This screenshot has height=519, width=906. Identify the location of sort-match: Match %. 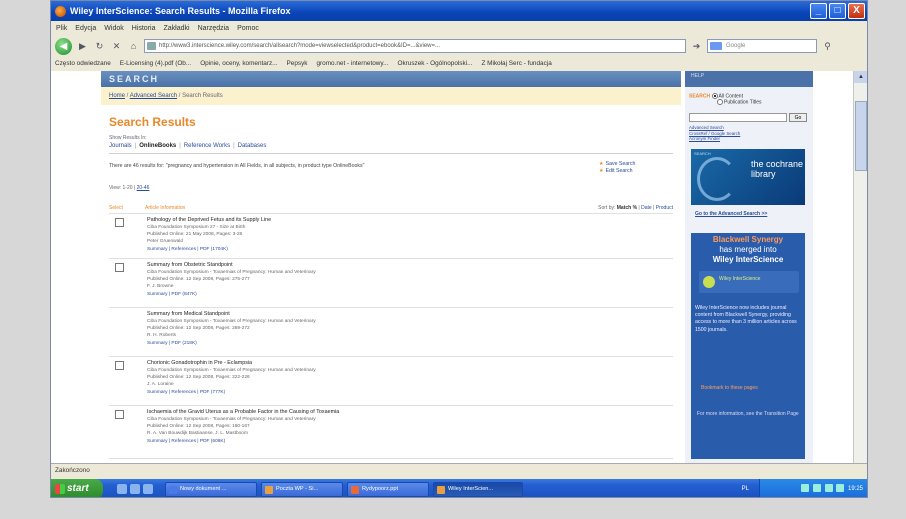
(627, 208).